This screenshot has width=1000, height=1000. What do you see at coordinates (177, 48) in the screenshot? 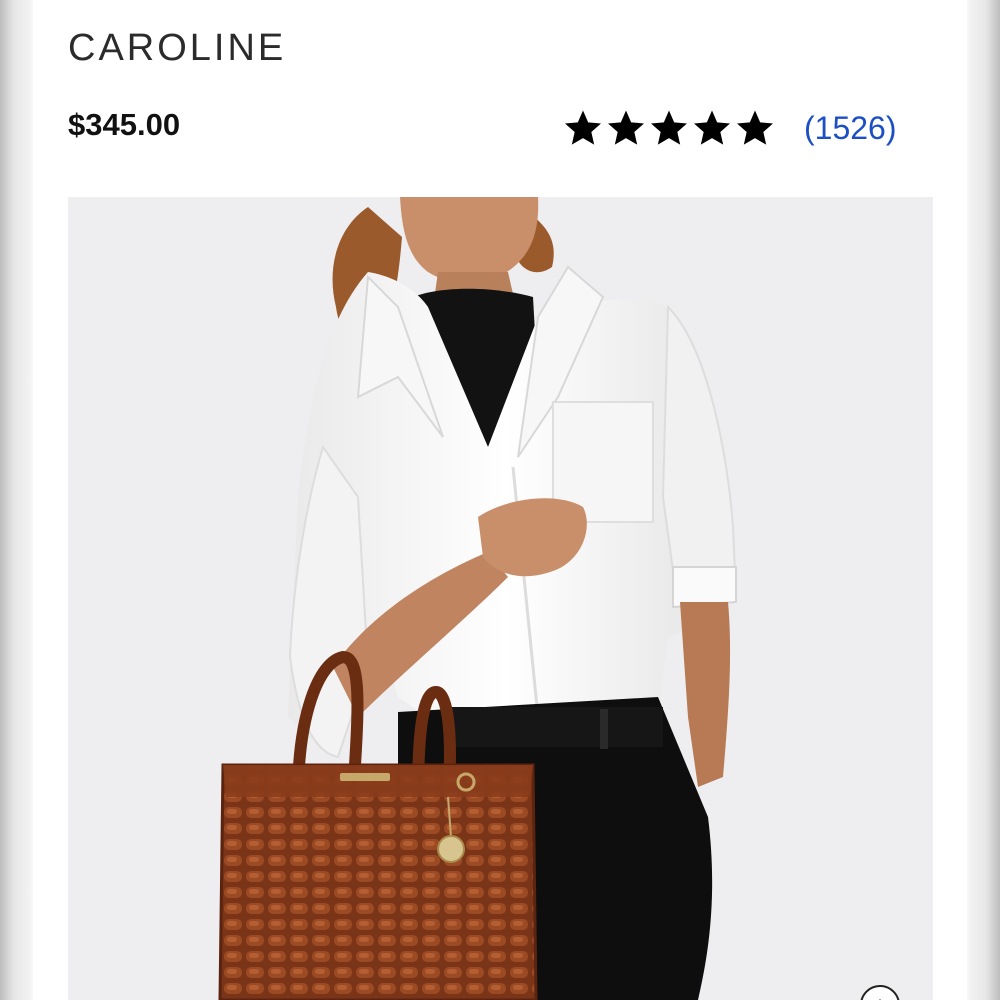
I see `product-title: CAROLINE` at bounding box center [177, 48].